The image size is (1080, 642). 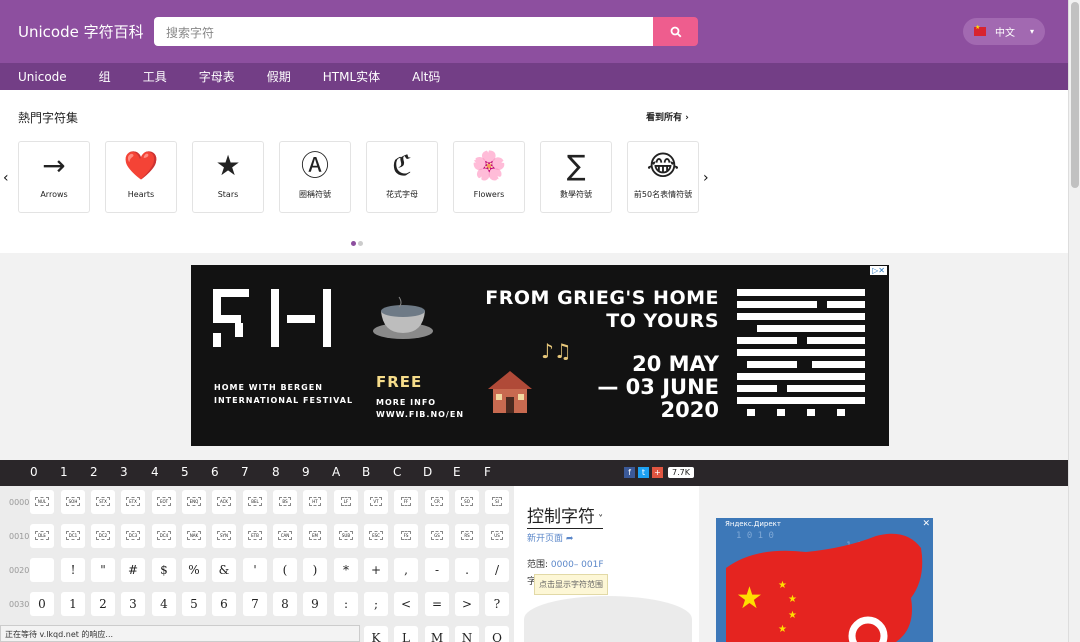 What do you see at coordinates (224, 536) in the screenshot?
I see `char-cell: SYN` at bounding box center [224, 536].